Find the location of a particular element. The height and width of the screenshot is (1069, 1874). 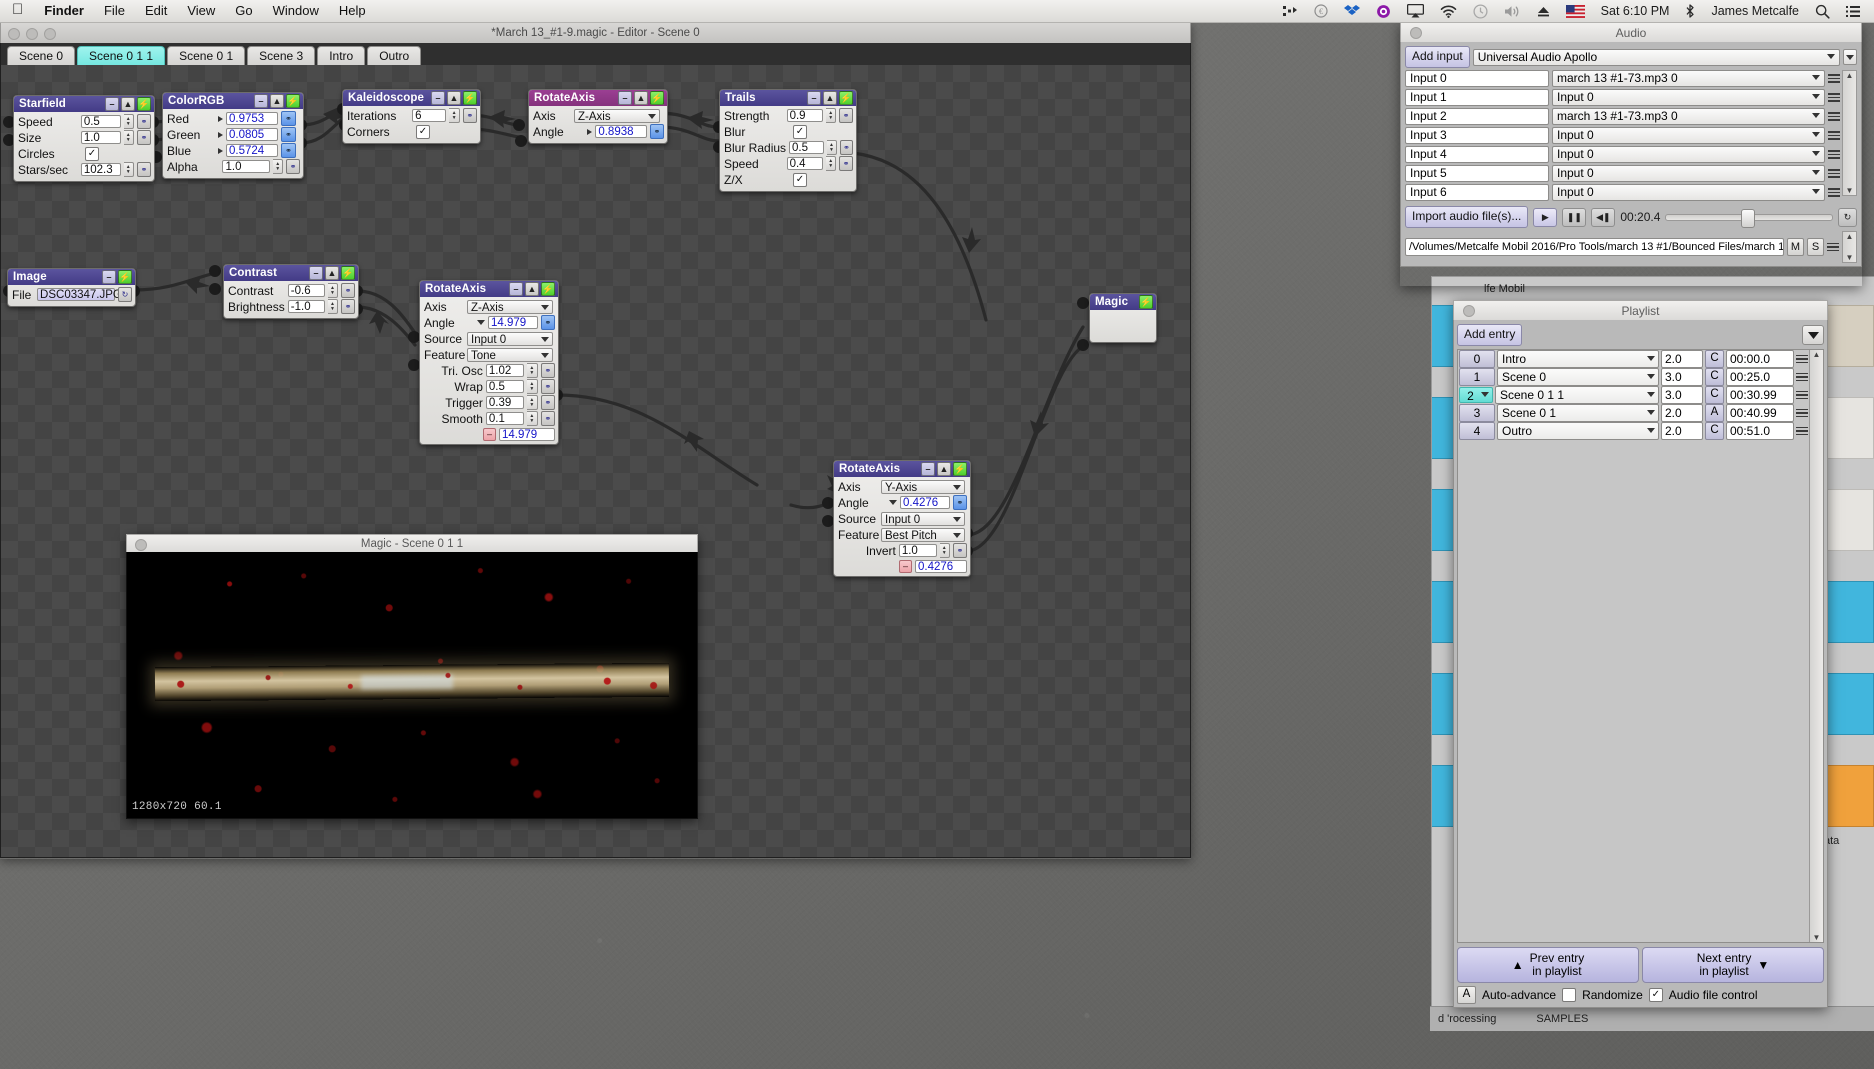

entry-time: 00:40.99 is located at coordinates (1760, 413).